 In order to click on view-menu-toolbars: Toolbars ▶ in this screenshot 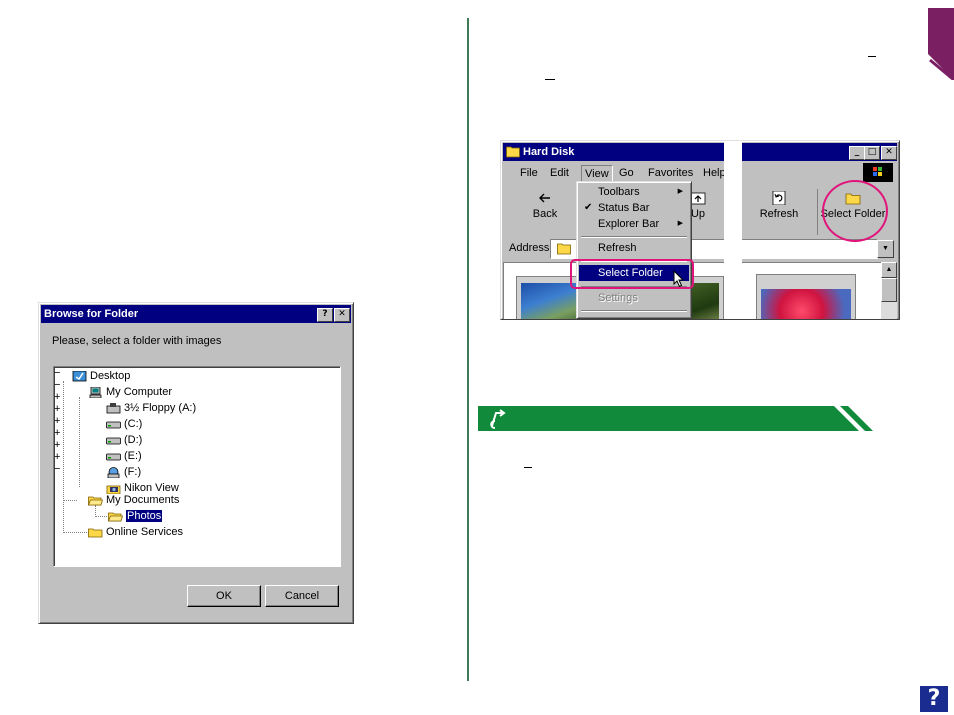, I will do `click(634, 192)`.